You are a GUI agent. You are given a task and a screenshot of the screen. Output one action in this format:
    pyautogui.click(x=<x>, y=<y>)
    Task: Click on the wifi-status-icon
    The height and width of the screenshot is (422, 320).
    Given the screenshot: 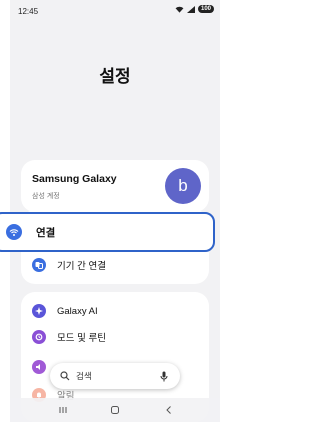 What is the action you would take?
    pyautogui.click(x=179, y=9)
    